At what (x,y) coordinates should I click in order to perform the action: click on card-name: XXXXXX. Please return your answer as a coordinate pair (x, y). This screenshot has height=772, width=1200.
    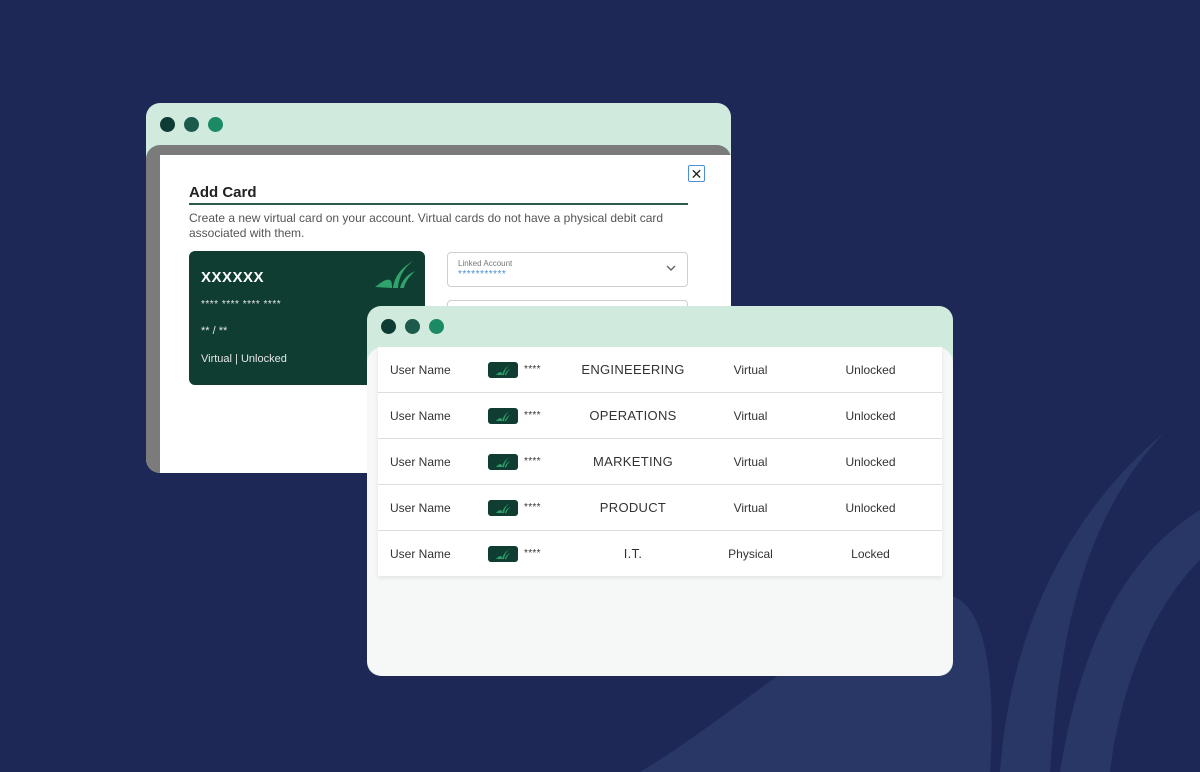
    Looking at the image, I should click on (233, 277).